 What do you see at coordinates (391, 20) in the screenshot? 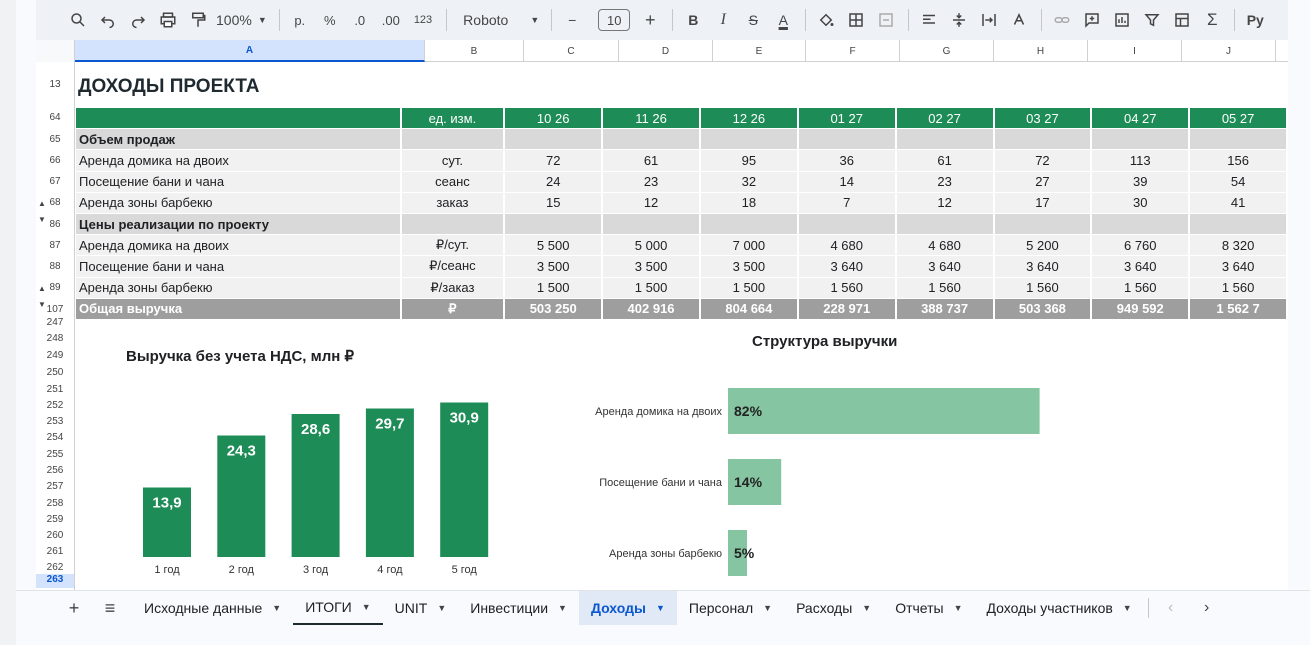
I see `increase-decimal-button: .00` at bounding box center [391, 20].